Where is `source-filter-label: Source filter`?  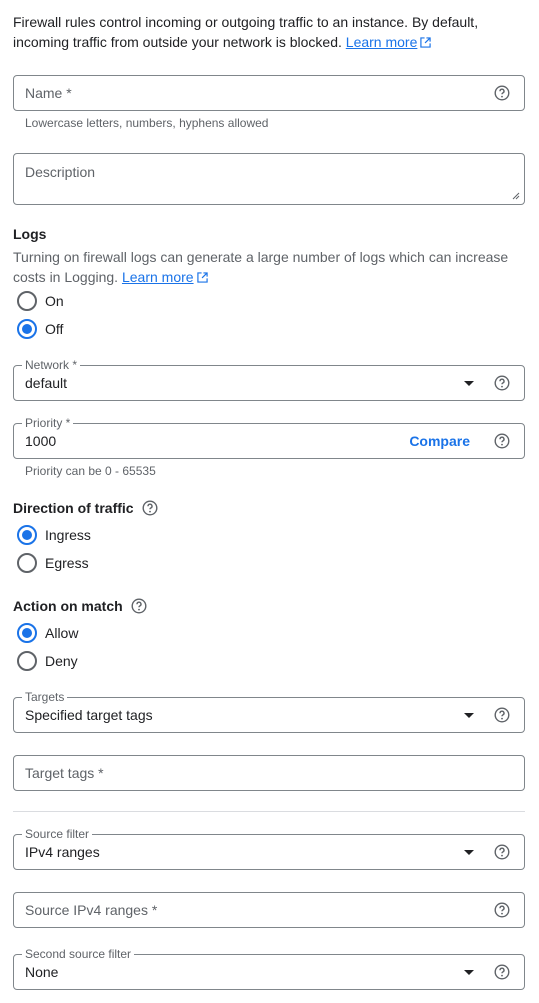 source-filter-label: Source filter is located at coordinates (57, 834).